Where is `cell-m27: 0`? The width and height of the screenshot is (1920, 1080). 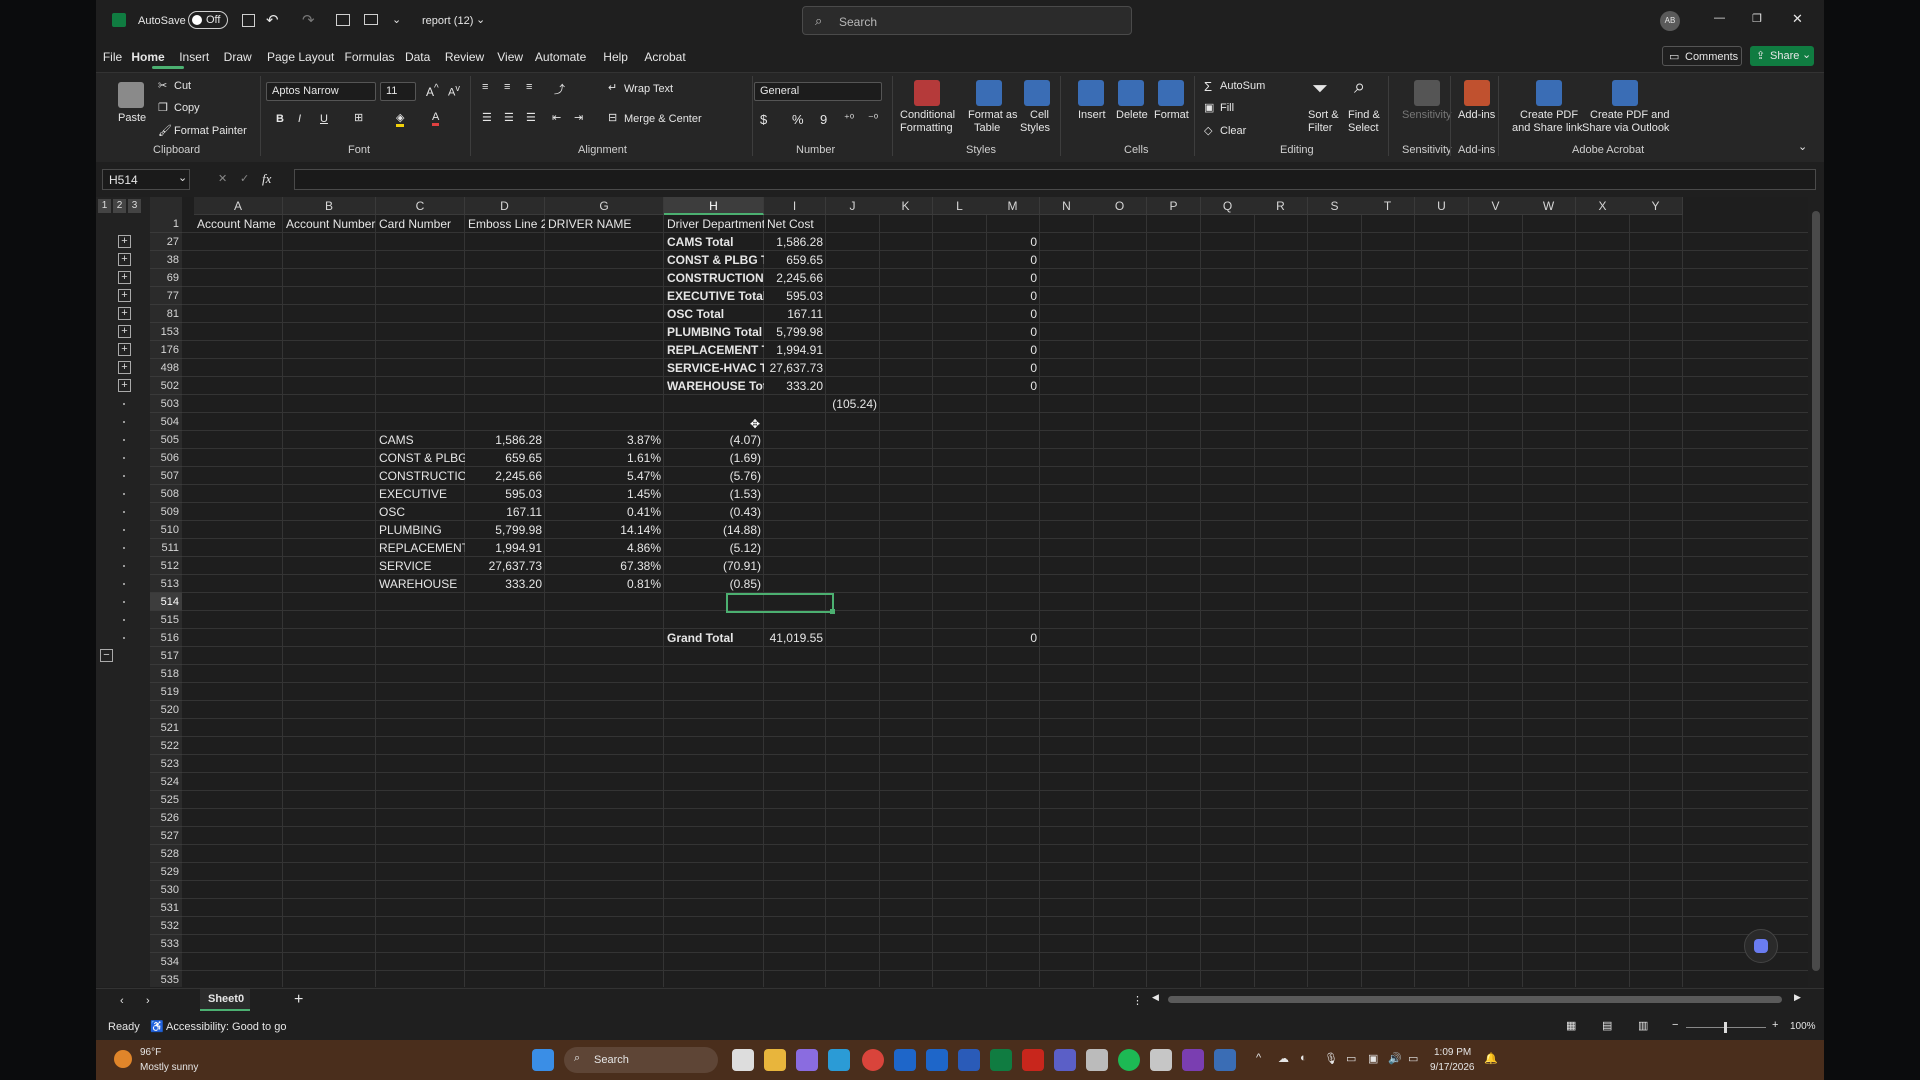 cell-m27: 0 is located at coordinates (1013, 242).